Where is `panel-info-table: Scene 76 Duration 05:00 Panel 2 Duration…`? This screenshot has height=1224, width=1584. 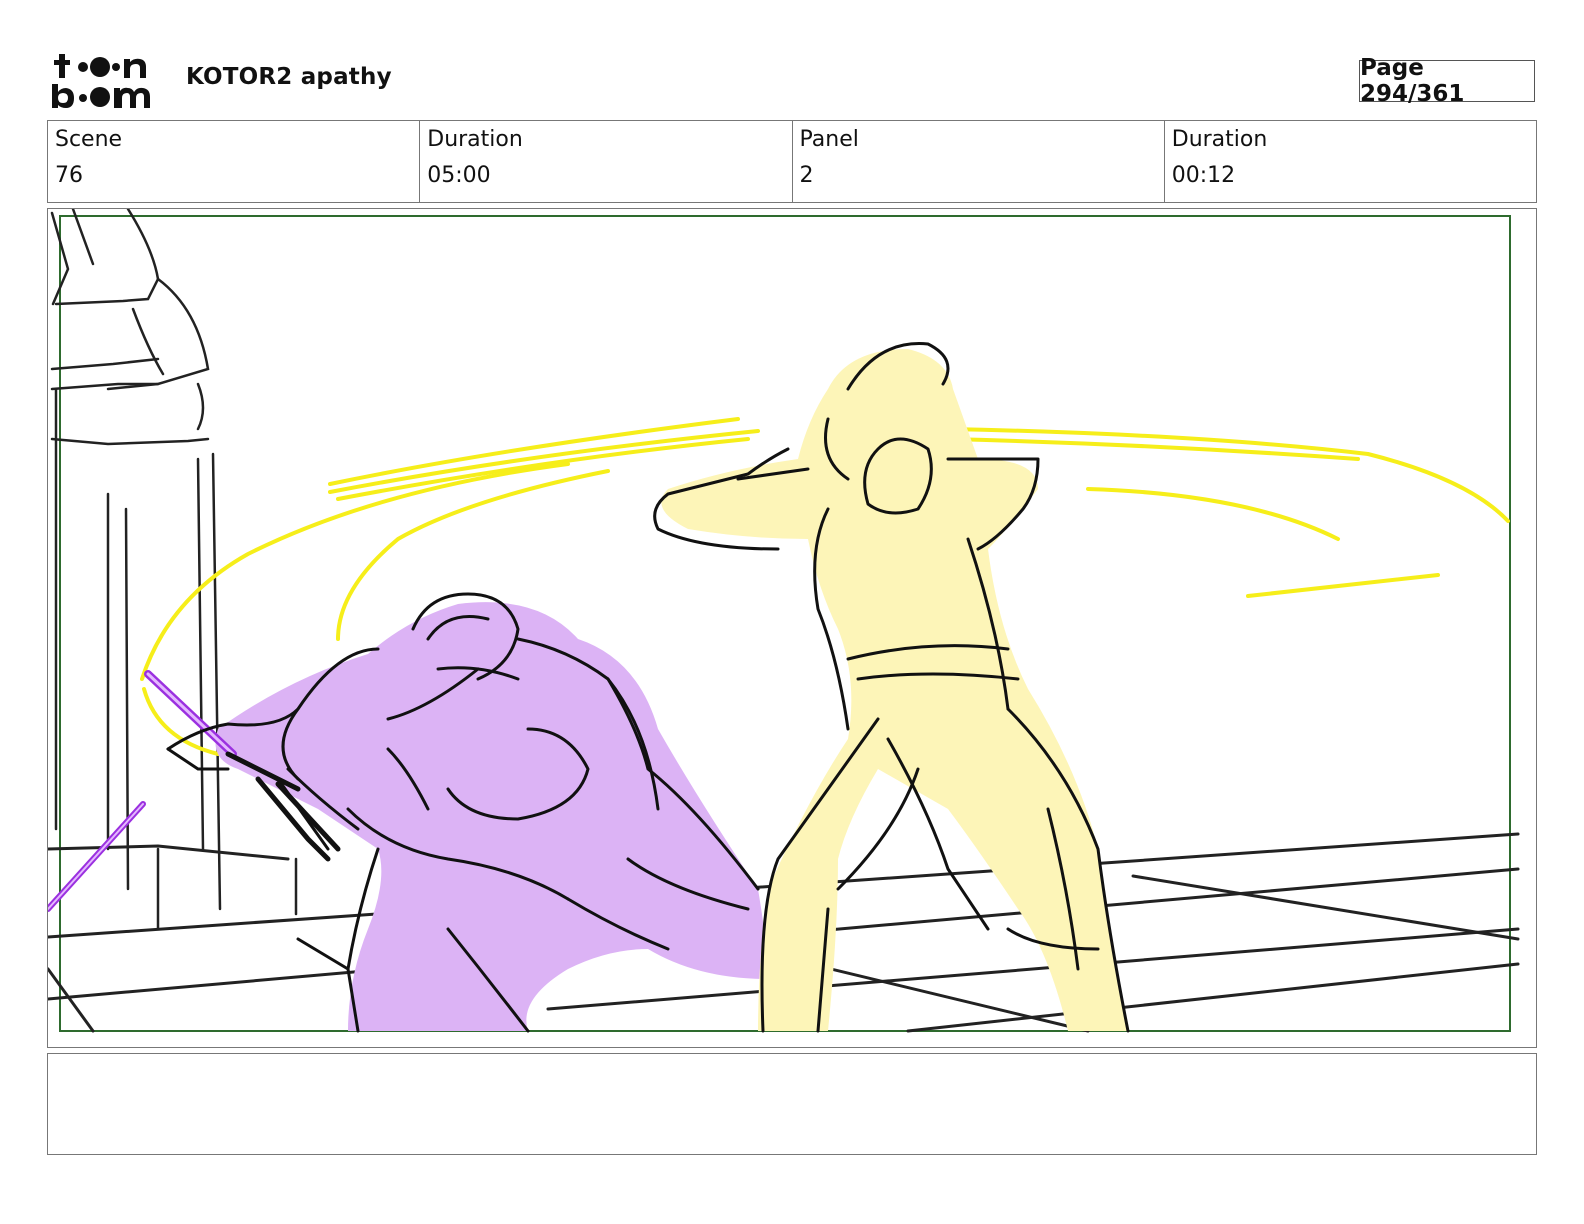
panel-info-table: Scene 76 Duration 05:00 Panel 2 Duration… is located at coordinates (792, 161).